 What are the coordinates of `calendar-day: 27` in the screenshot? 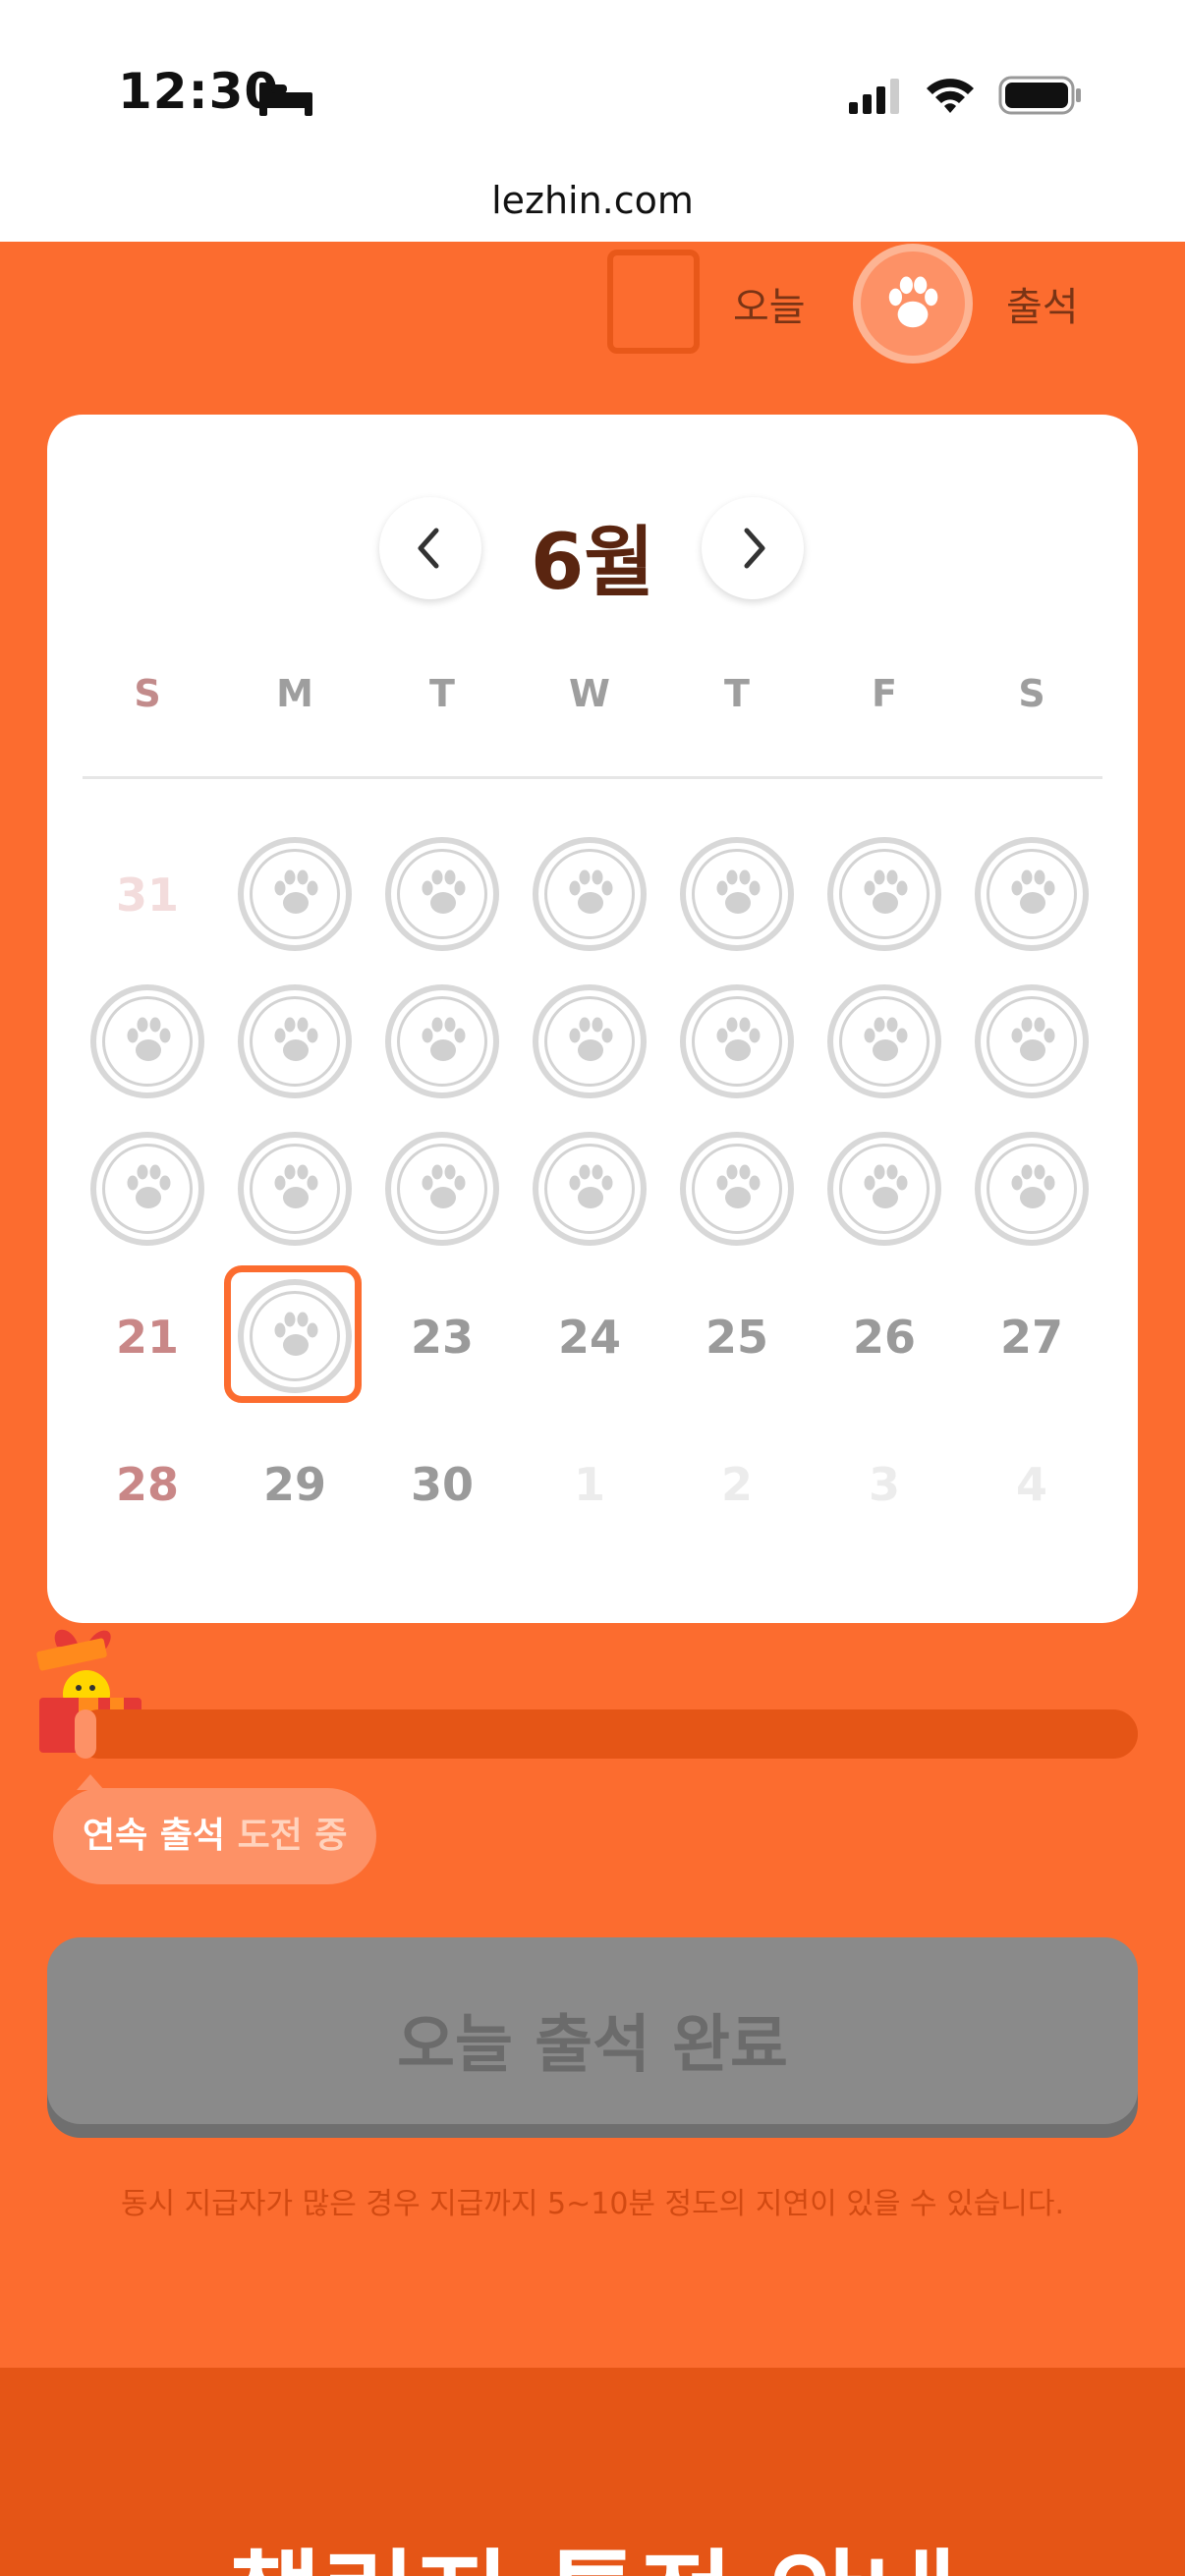 It's located at (1032, 1336).